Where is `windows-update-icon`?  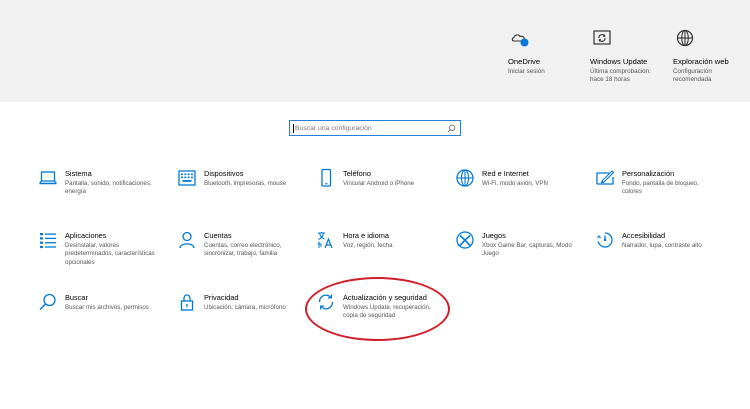 windows-update-icon is located at coordinates (602, 38).